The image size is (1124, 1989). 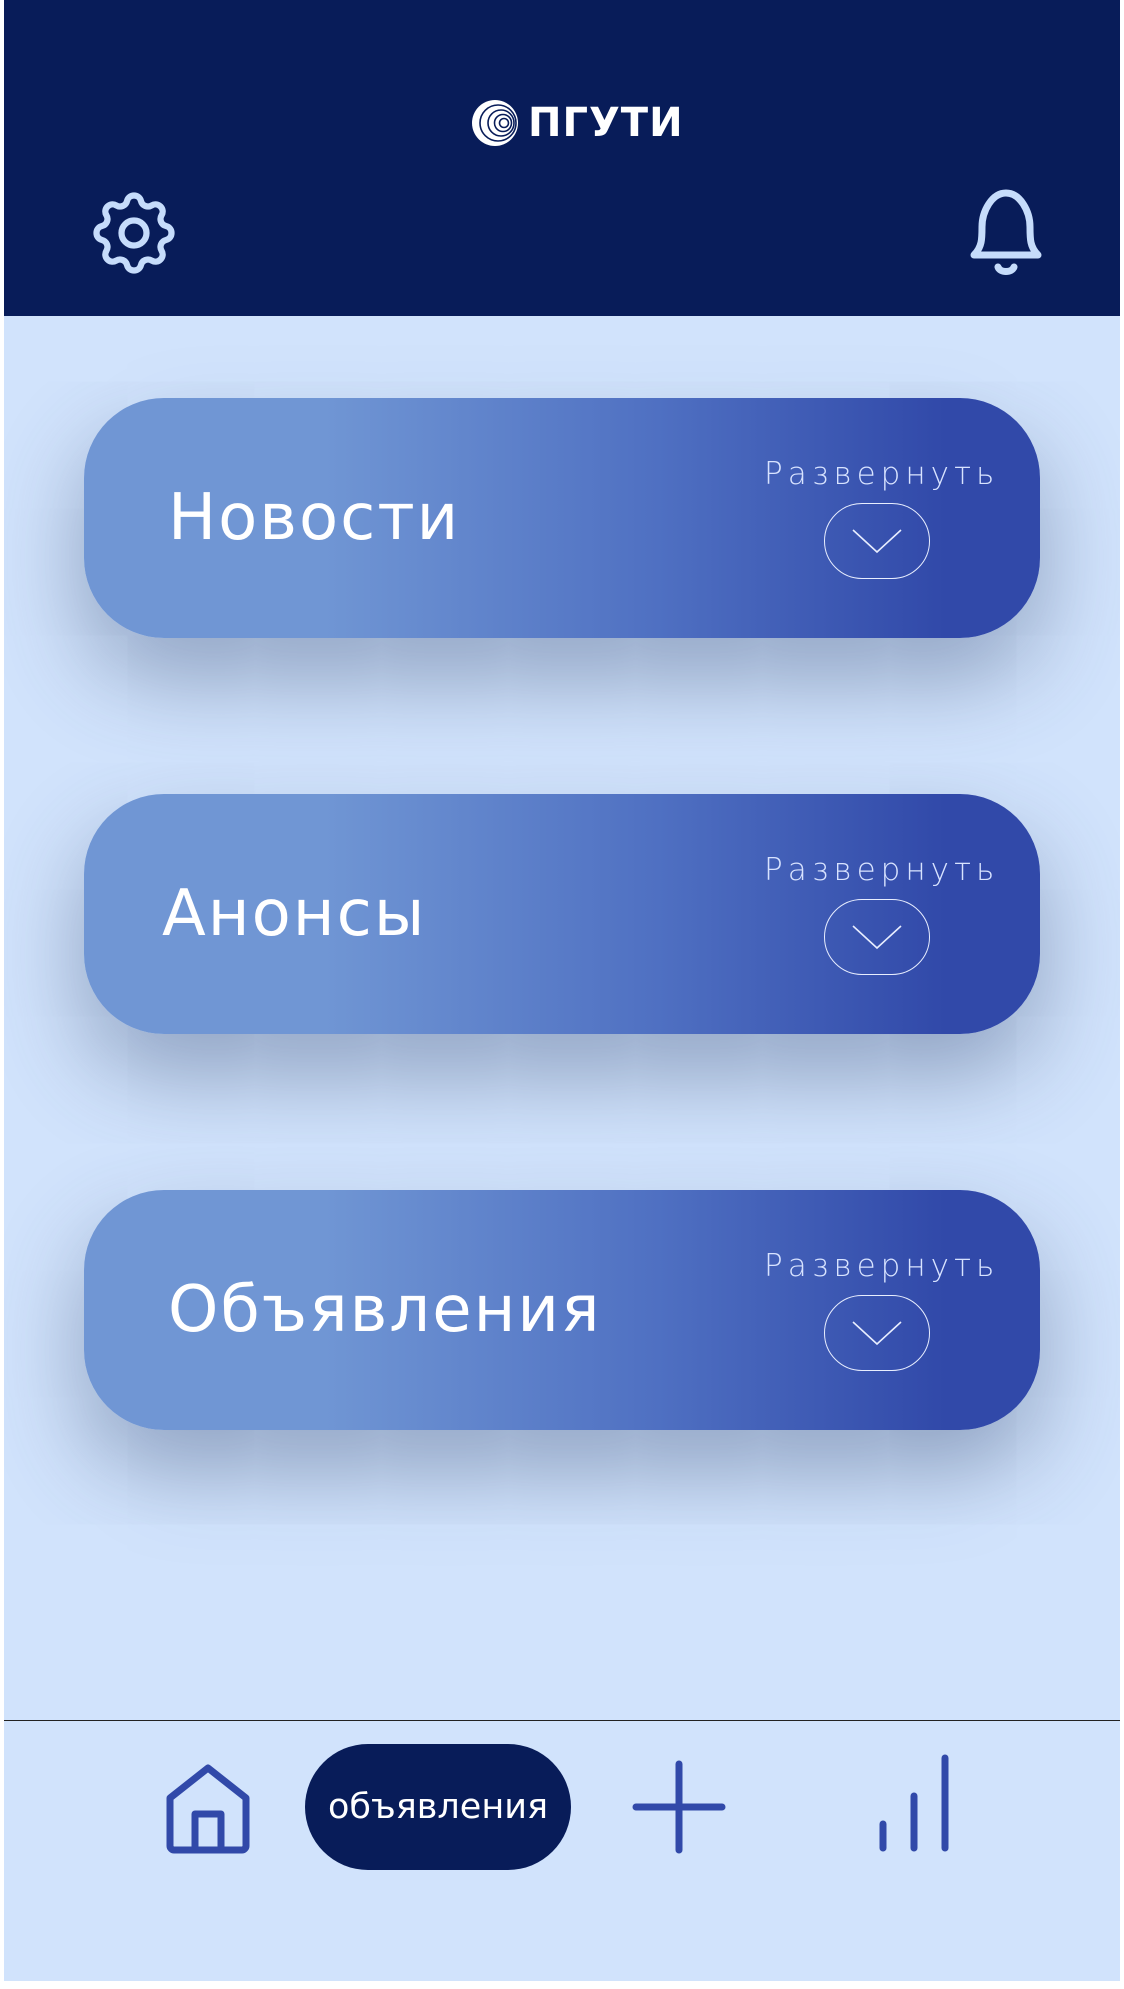 I want to click on card-title: Объявления, so click(x=385, y=1310).